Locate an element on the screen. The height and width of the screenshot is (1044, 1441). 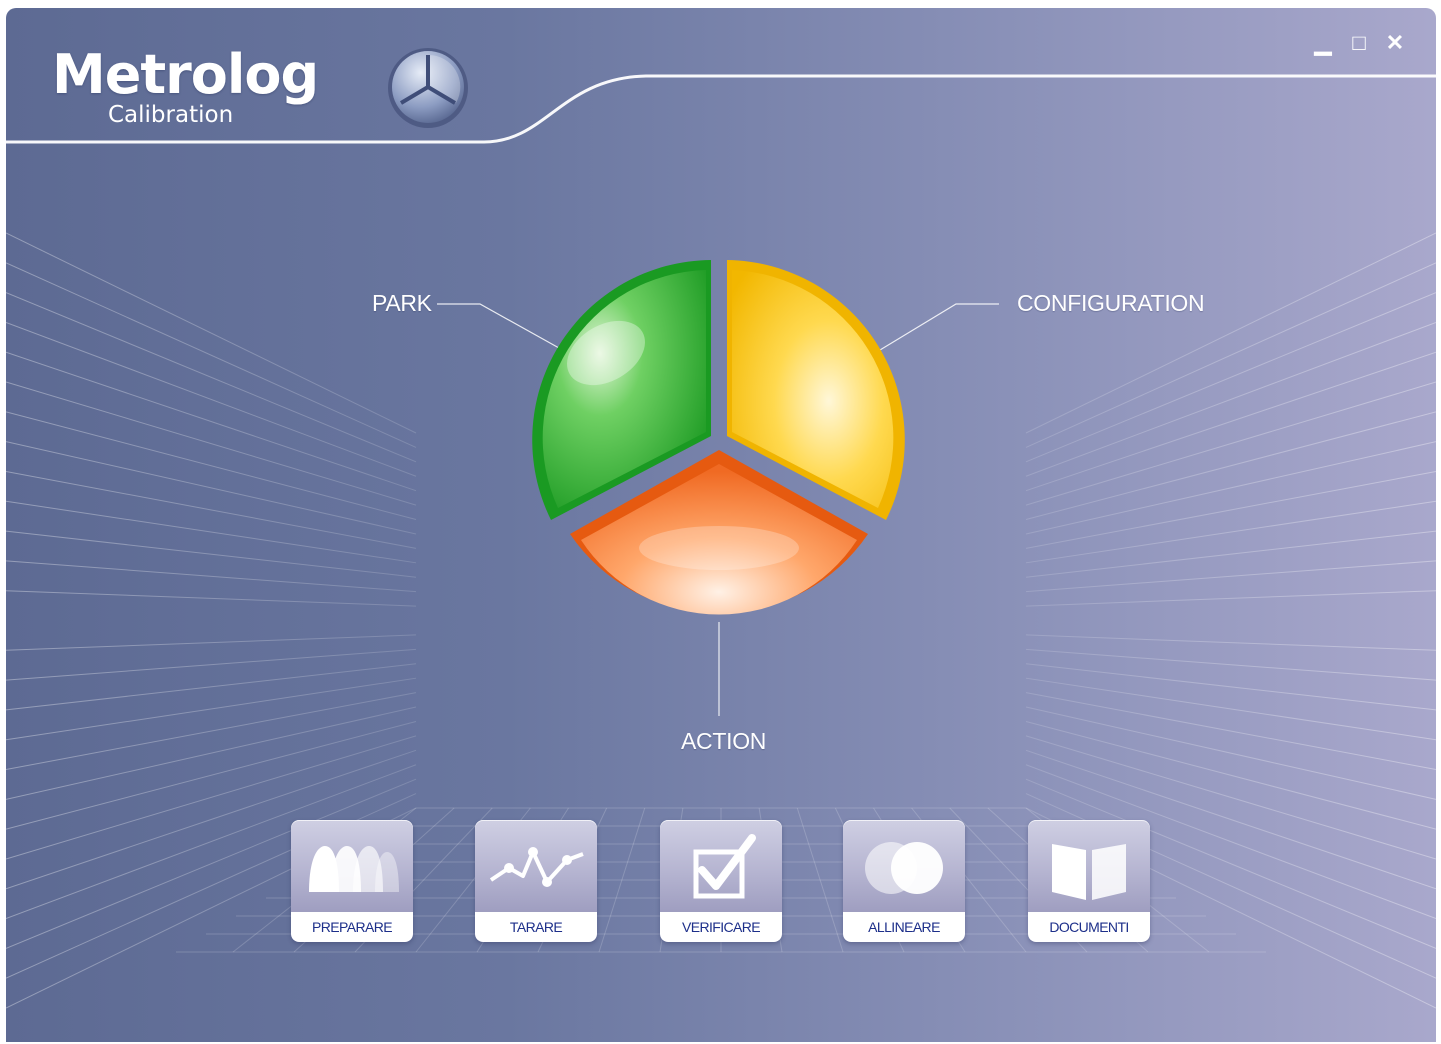
align-circles-icon is located at coordinates (904, 868).